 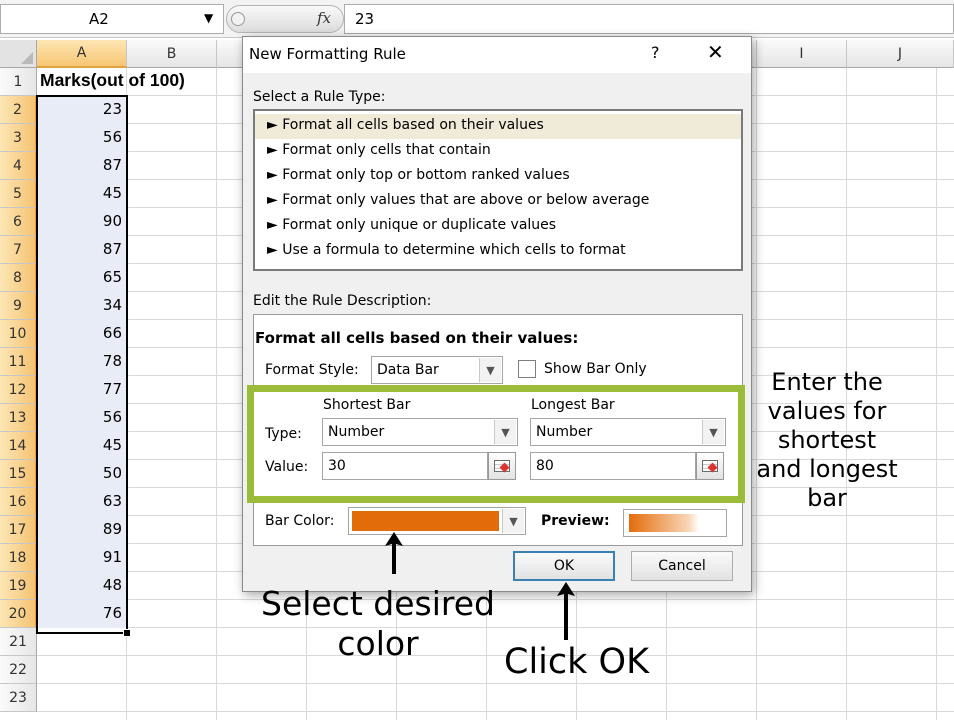 I want to click on row-header: 11, so click(x=18, y=362).